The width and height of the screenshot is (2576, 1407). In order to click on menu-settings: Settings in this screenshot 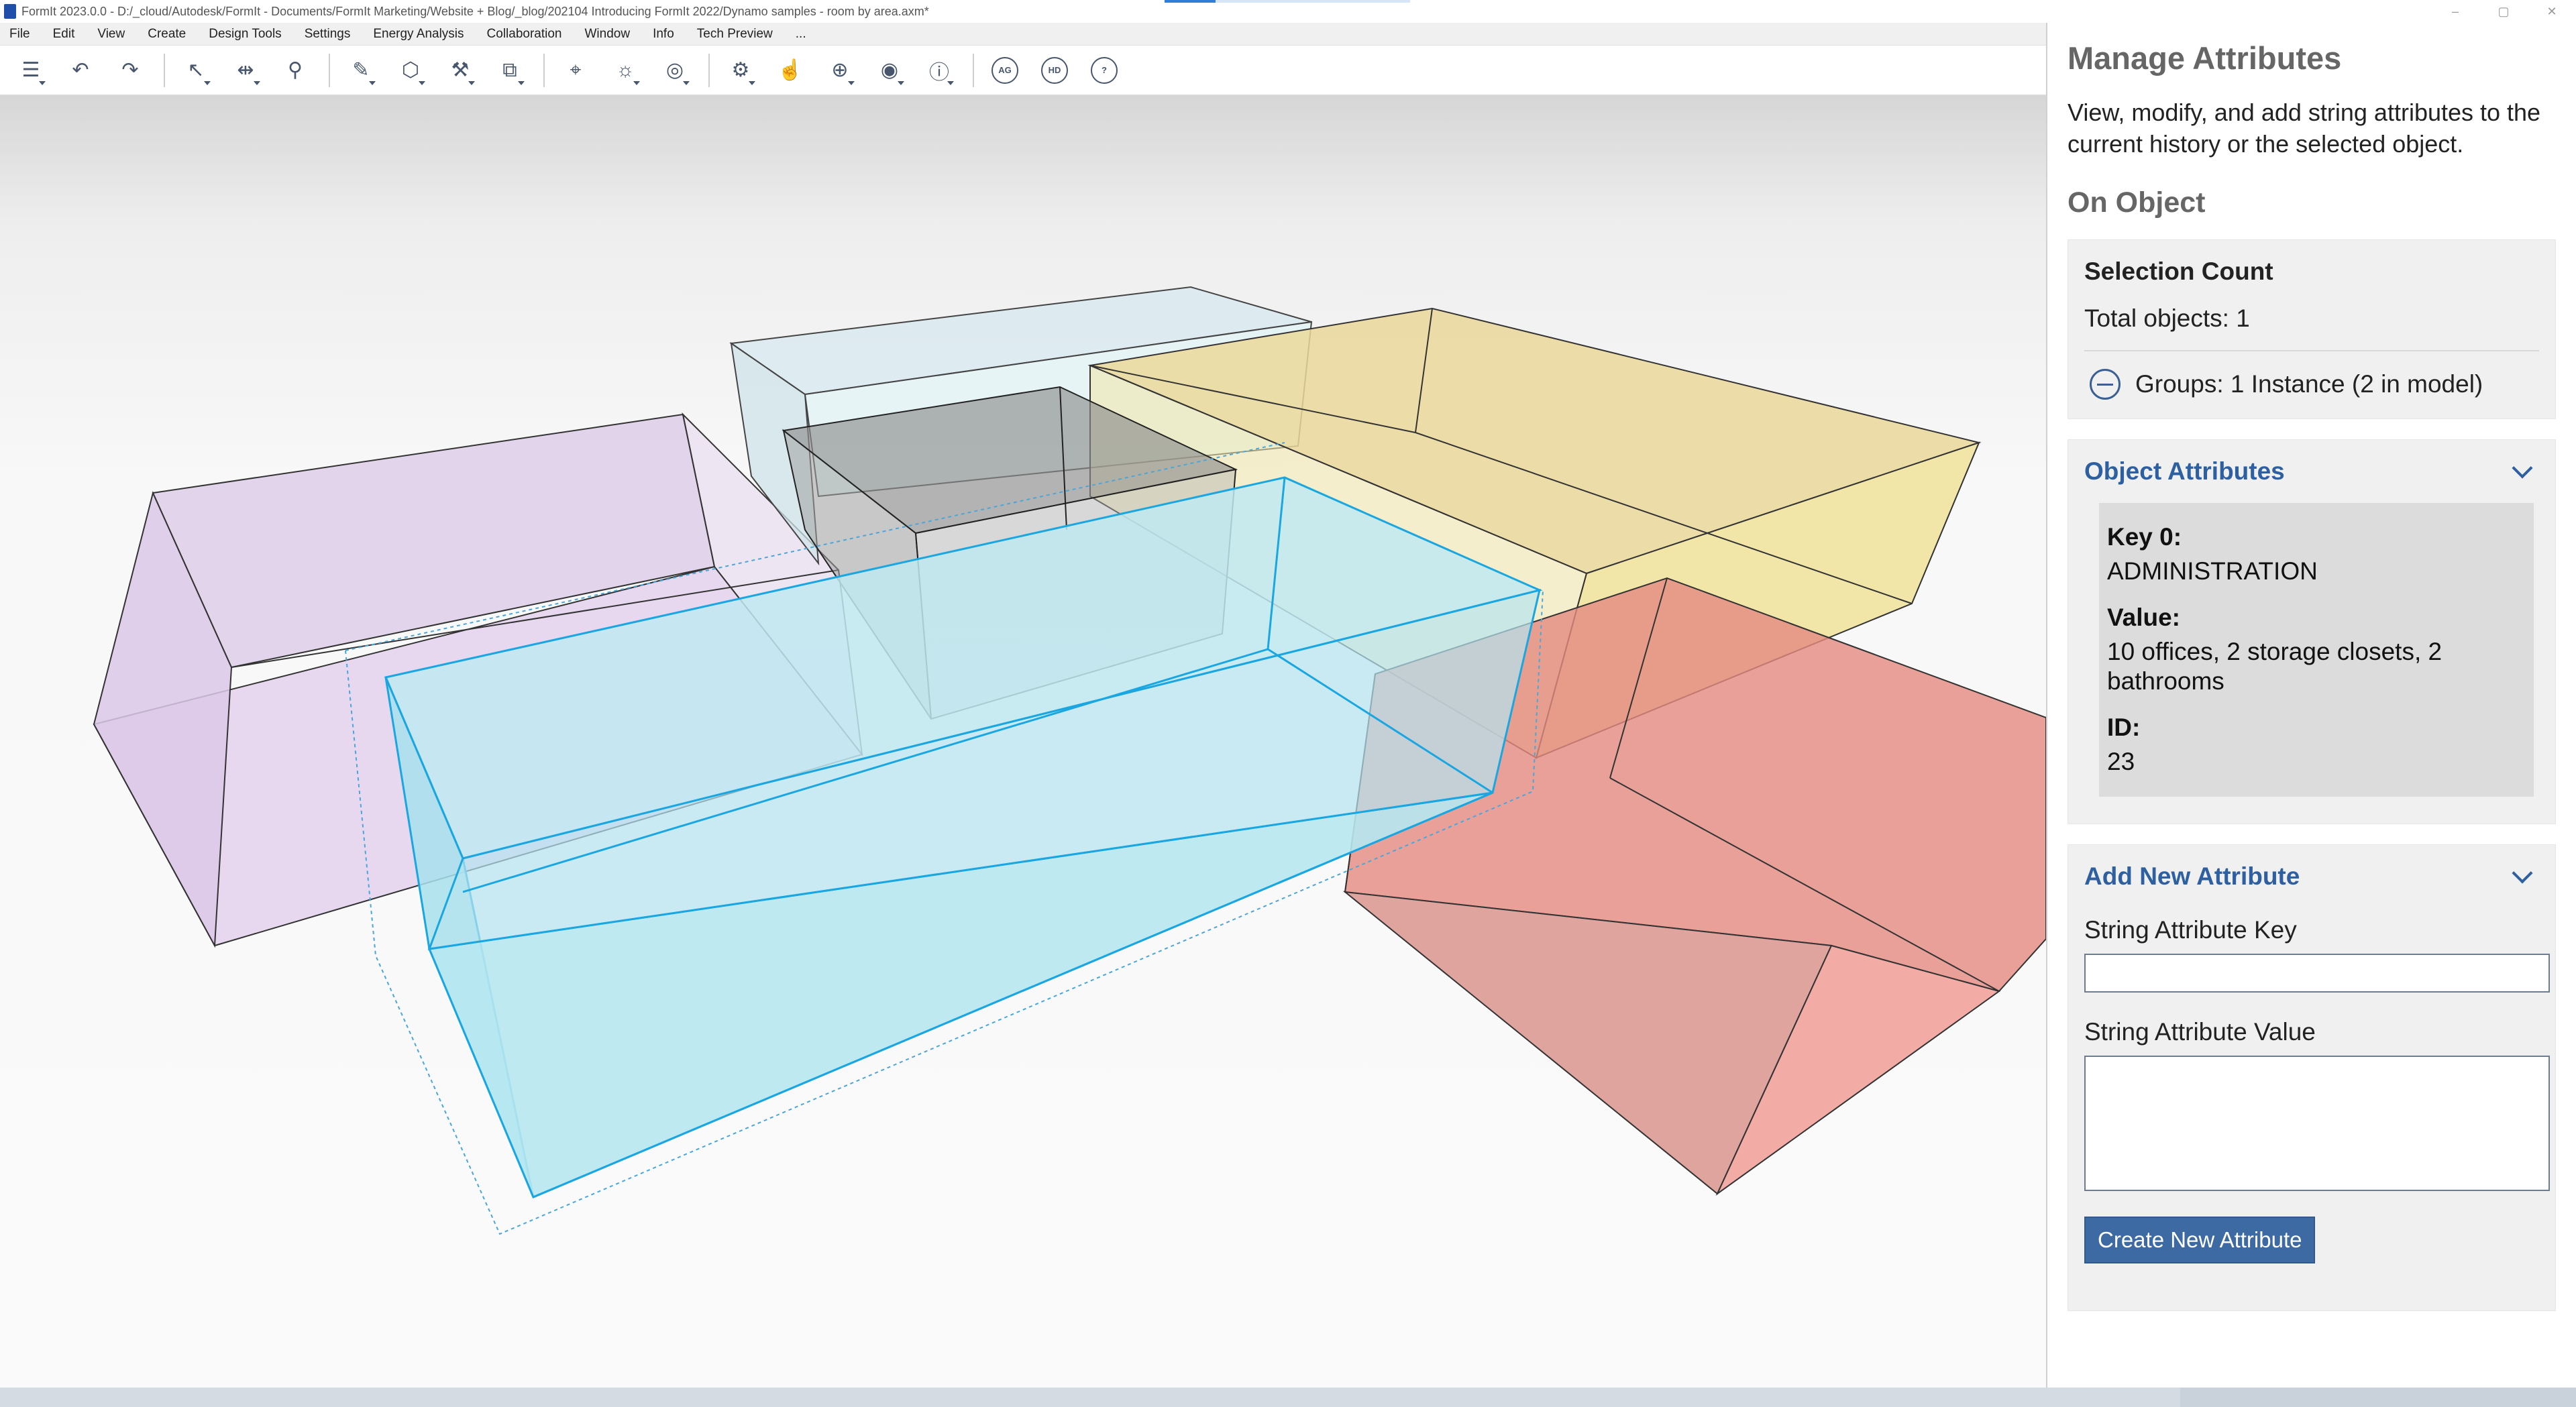, I will do `click(328, 34)`.